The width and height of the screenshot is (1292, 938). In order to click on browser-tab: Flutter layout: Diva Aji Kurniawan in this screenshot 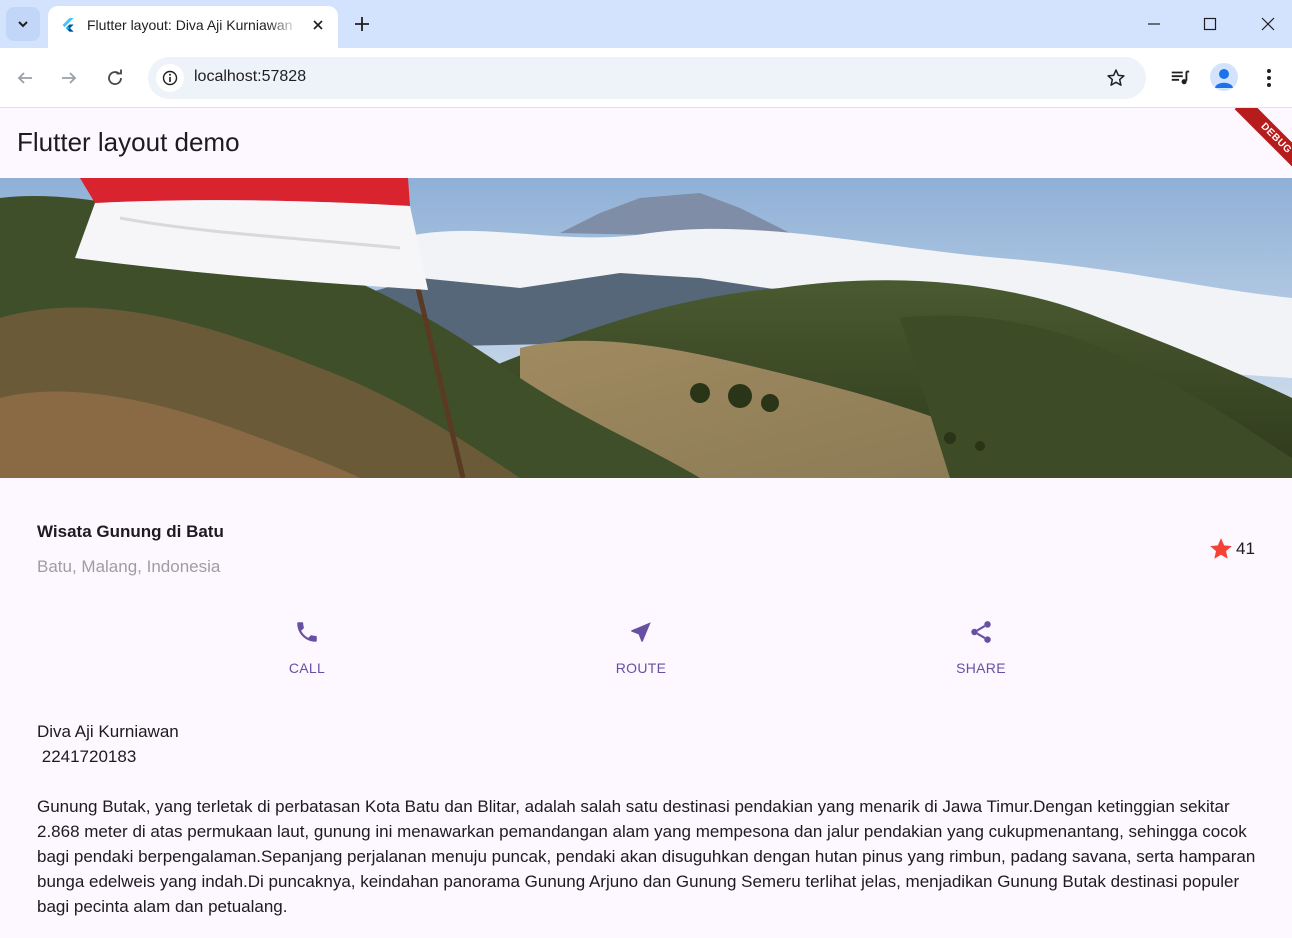, I will do `click(193, 27)`.